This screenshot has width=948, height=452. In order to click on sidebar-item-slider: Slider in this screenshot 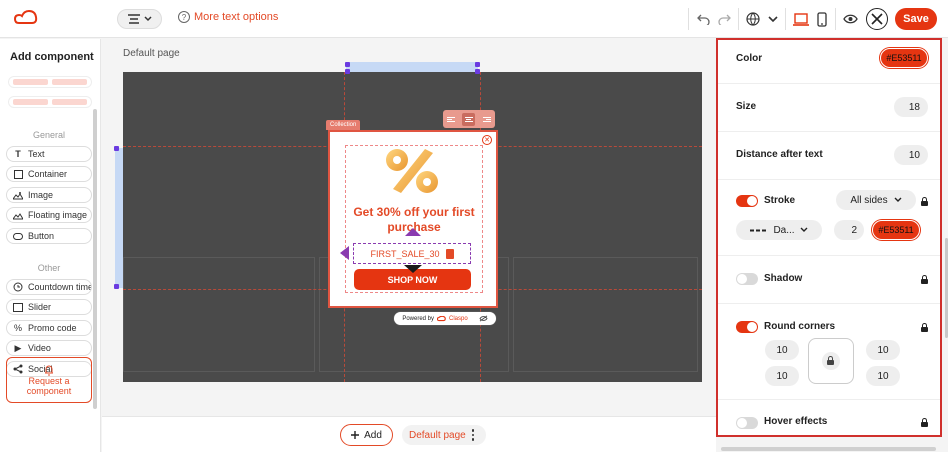, I will do `click(49, 307)`.